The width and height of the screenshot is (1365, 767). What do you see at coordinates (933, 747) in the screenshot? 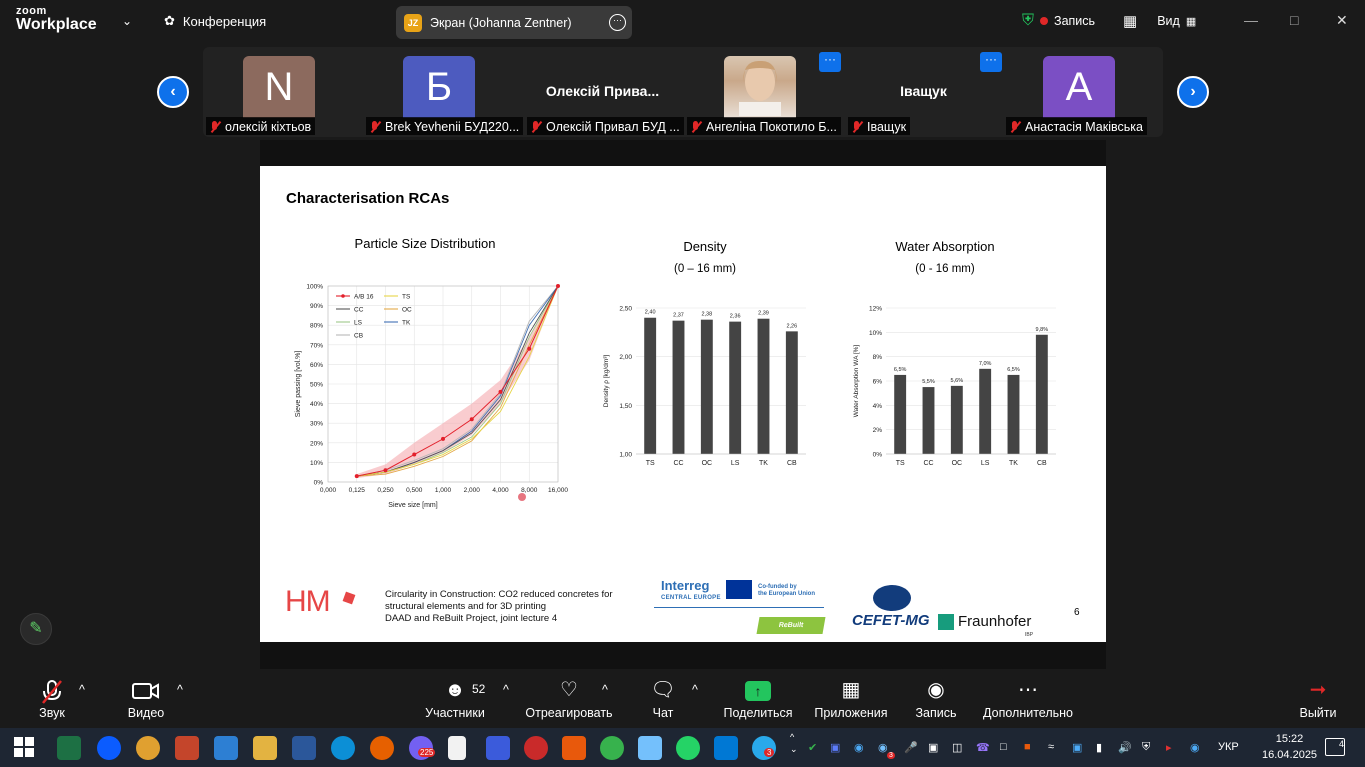
I see `monitor-icon: ▣` at bounding box center [933, 747].